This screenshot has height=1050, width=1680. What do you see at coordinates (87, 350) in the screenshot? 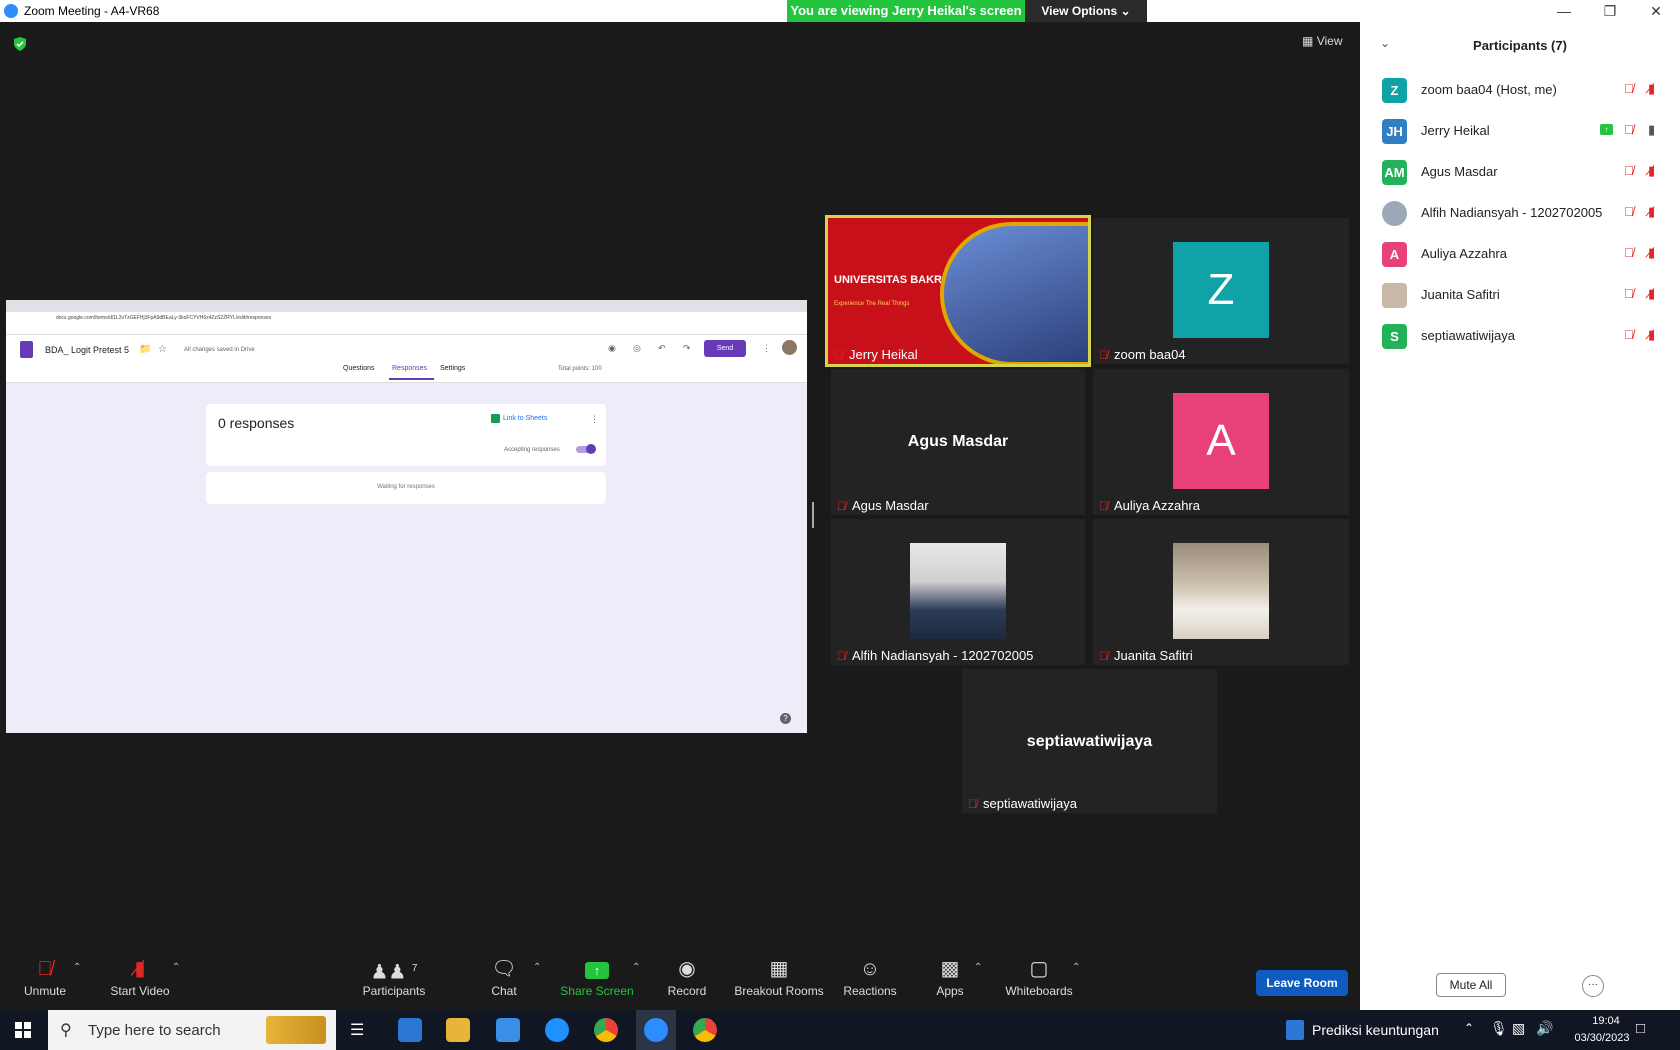
I see `form-title: BDA_ Logit Pretest 5` at bounding box center [87, 350].